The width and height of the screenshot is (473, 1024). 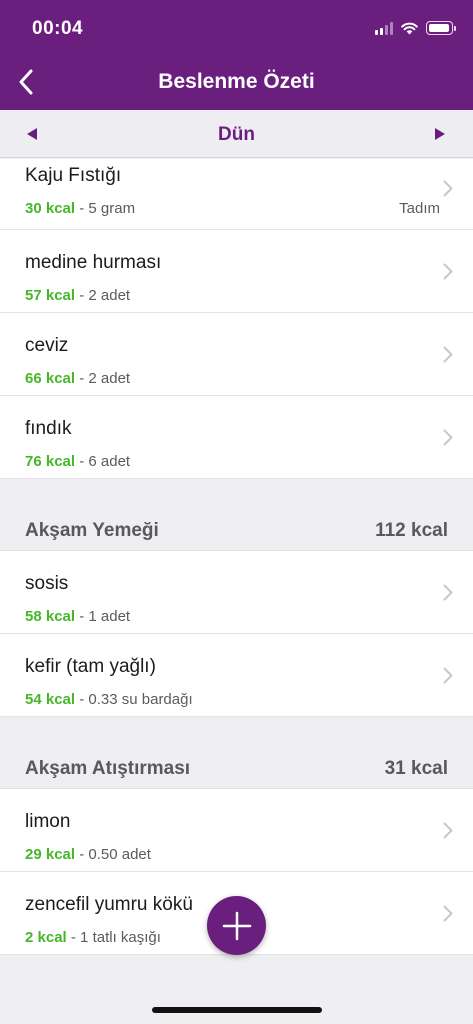 What do you see at coordinates (90, 666) in the screenshot?
I see `food-name: kefir (tam yağlı)` at bounding box center [90, 666].